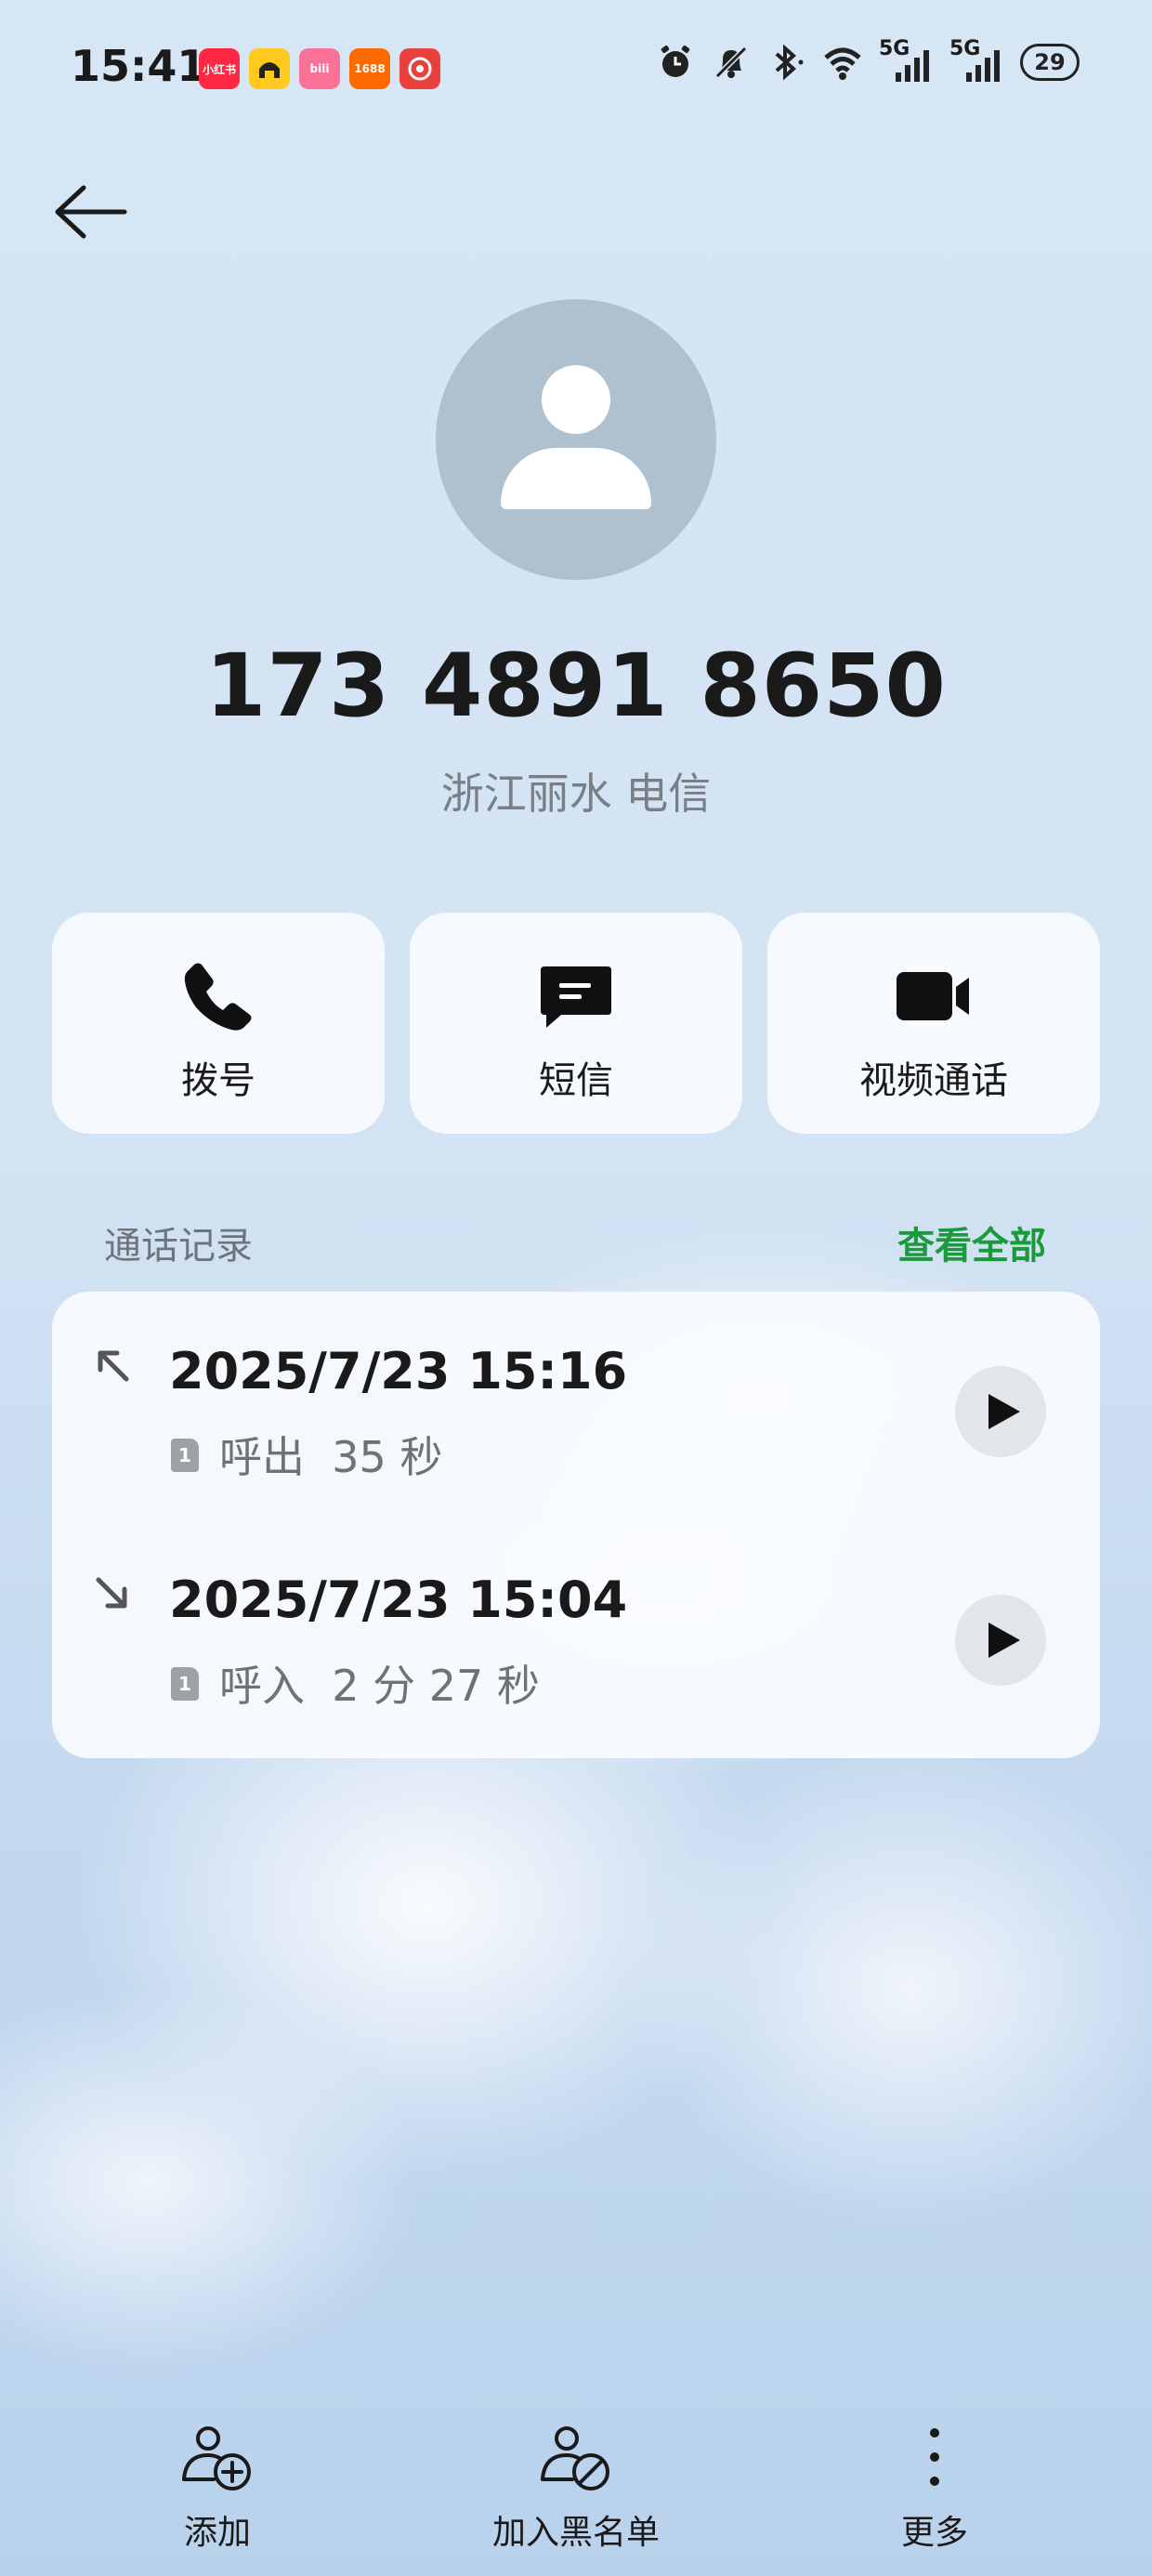  Describe the element at coordinates (379, 1686) in the screenshot. I see `call-detail: 呼入 2 分 27 秒` at that location.